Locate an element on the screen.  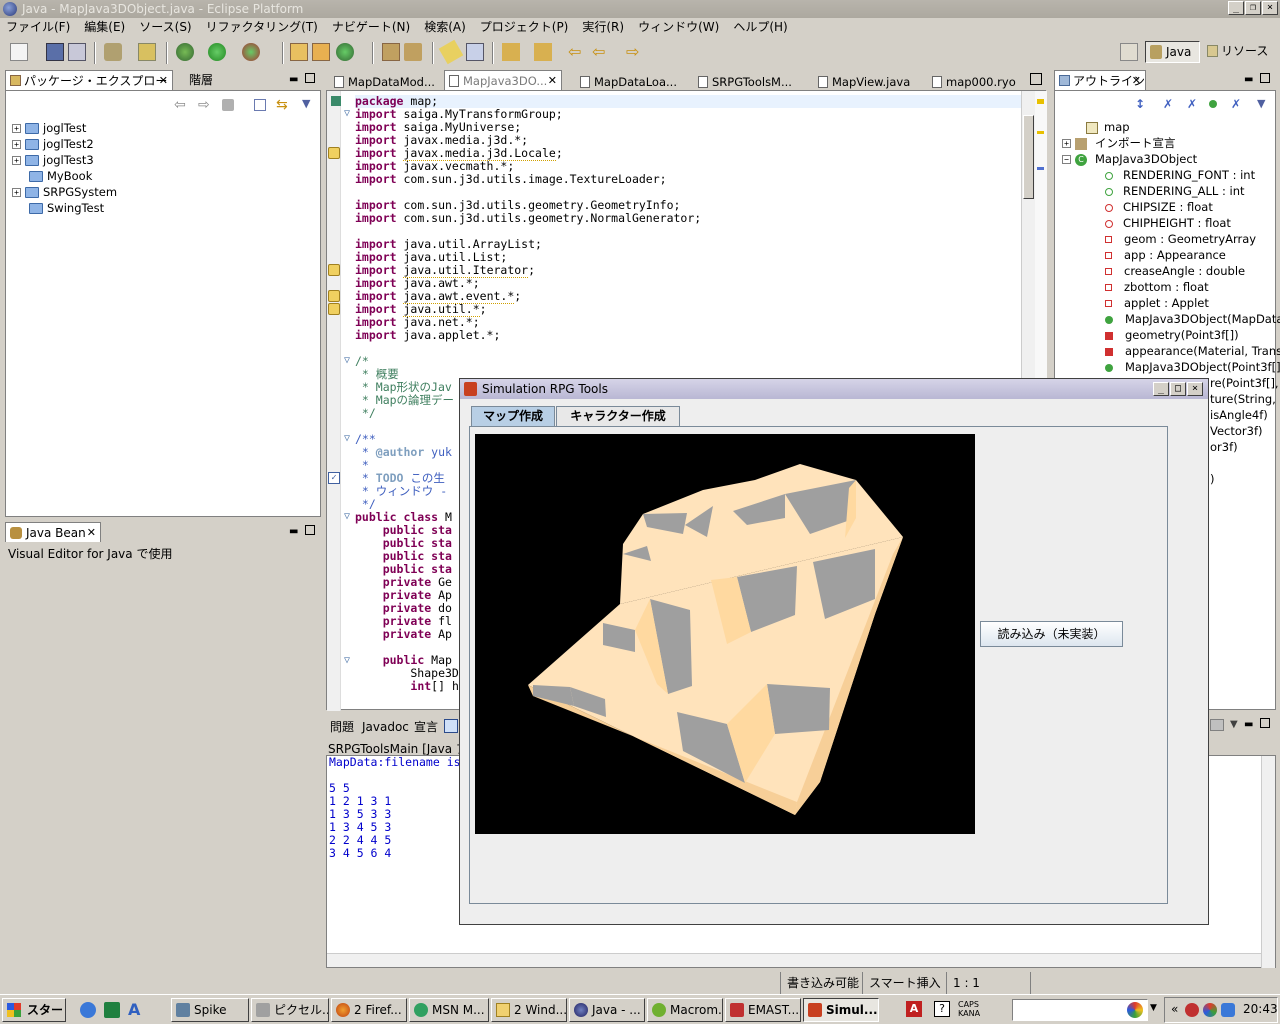
back-icon: ⇦ is located at coordinates (577, 52).